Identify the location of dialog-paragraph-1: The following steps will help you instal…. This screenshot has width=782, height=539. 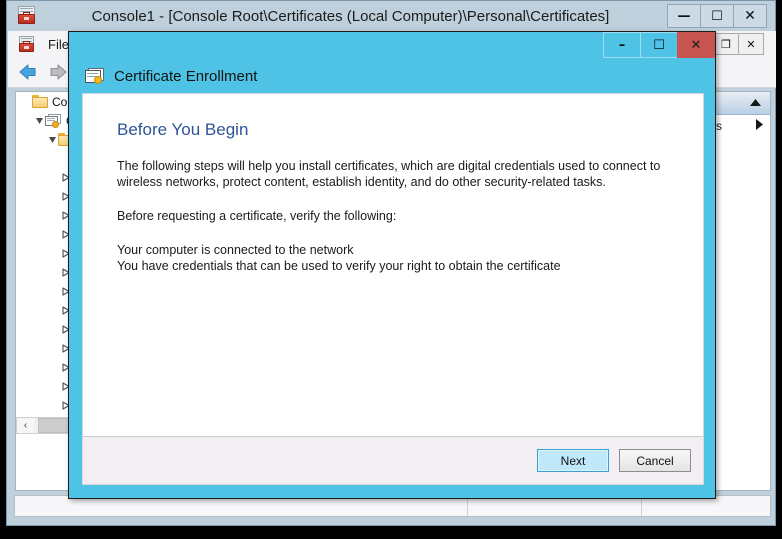
(389, 174).